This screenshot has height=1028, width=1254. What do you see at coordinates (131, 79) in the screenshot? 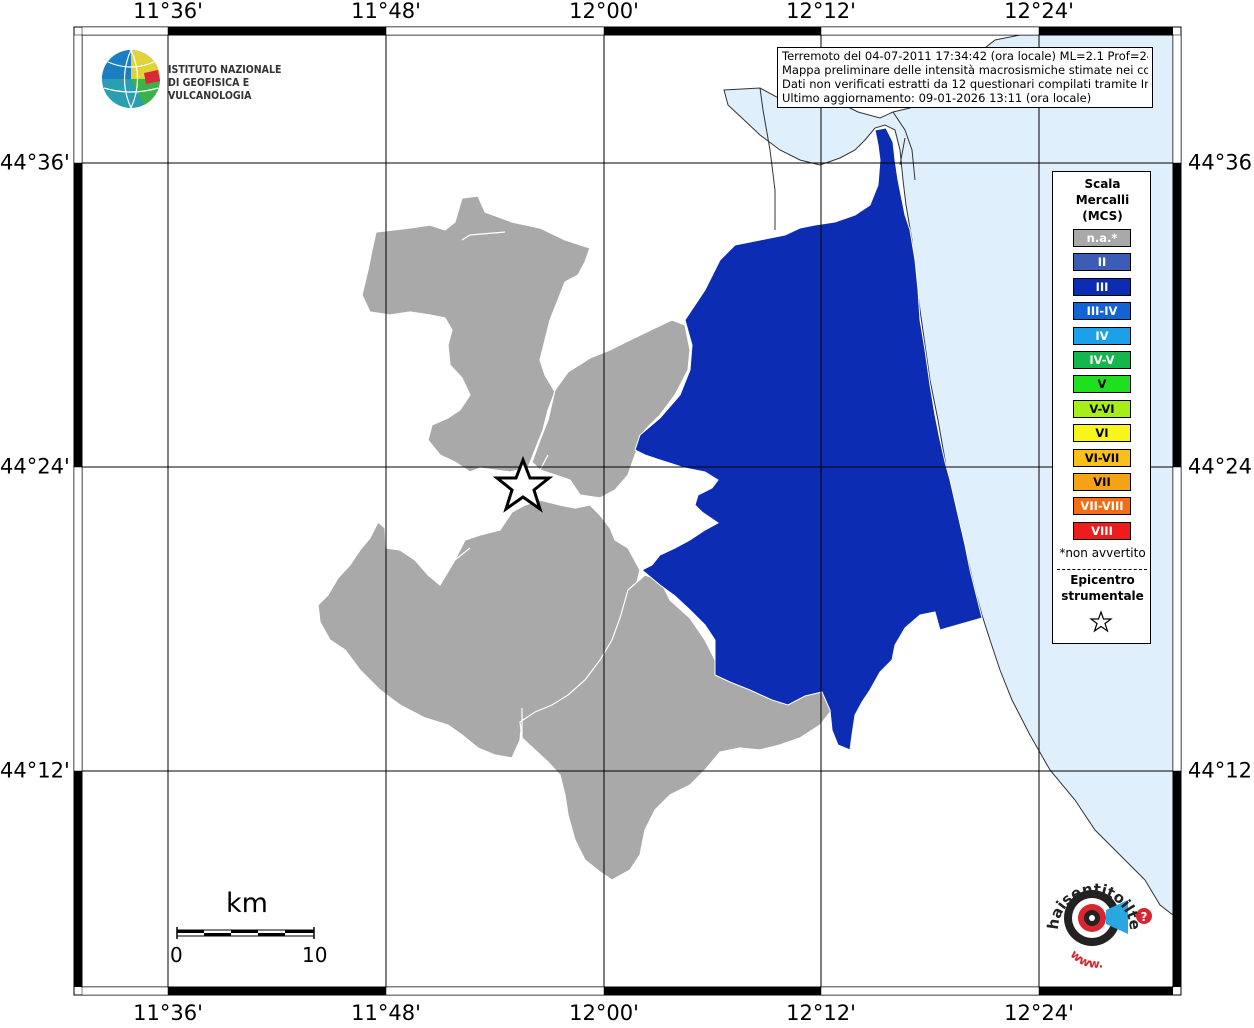
I see `globe-icon` at bounding box center [131, 79].